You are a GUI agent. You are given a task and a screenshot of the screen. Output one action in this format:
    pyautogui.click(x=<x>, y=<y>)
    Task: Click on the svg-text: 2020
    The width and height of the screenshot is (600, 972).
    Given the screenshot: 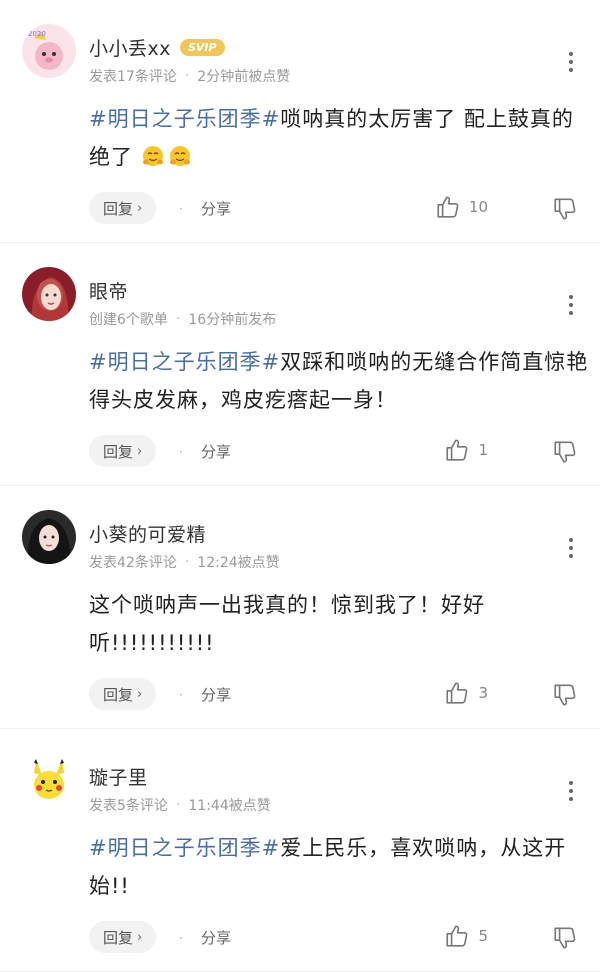 What is the action you would take?
    pyautogui.click(x=37, y=34)
    